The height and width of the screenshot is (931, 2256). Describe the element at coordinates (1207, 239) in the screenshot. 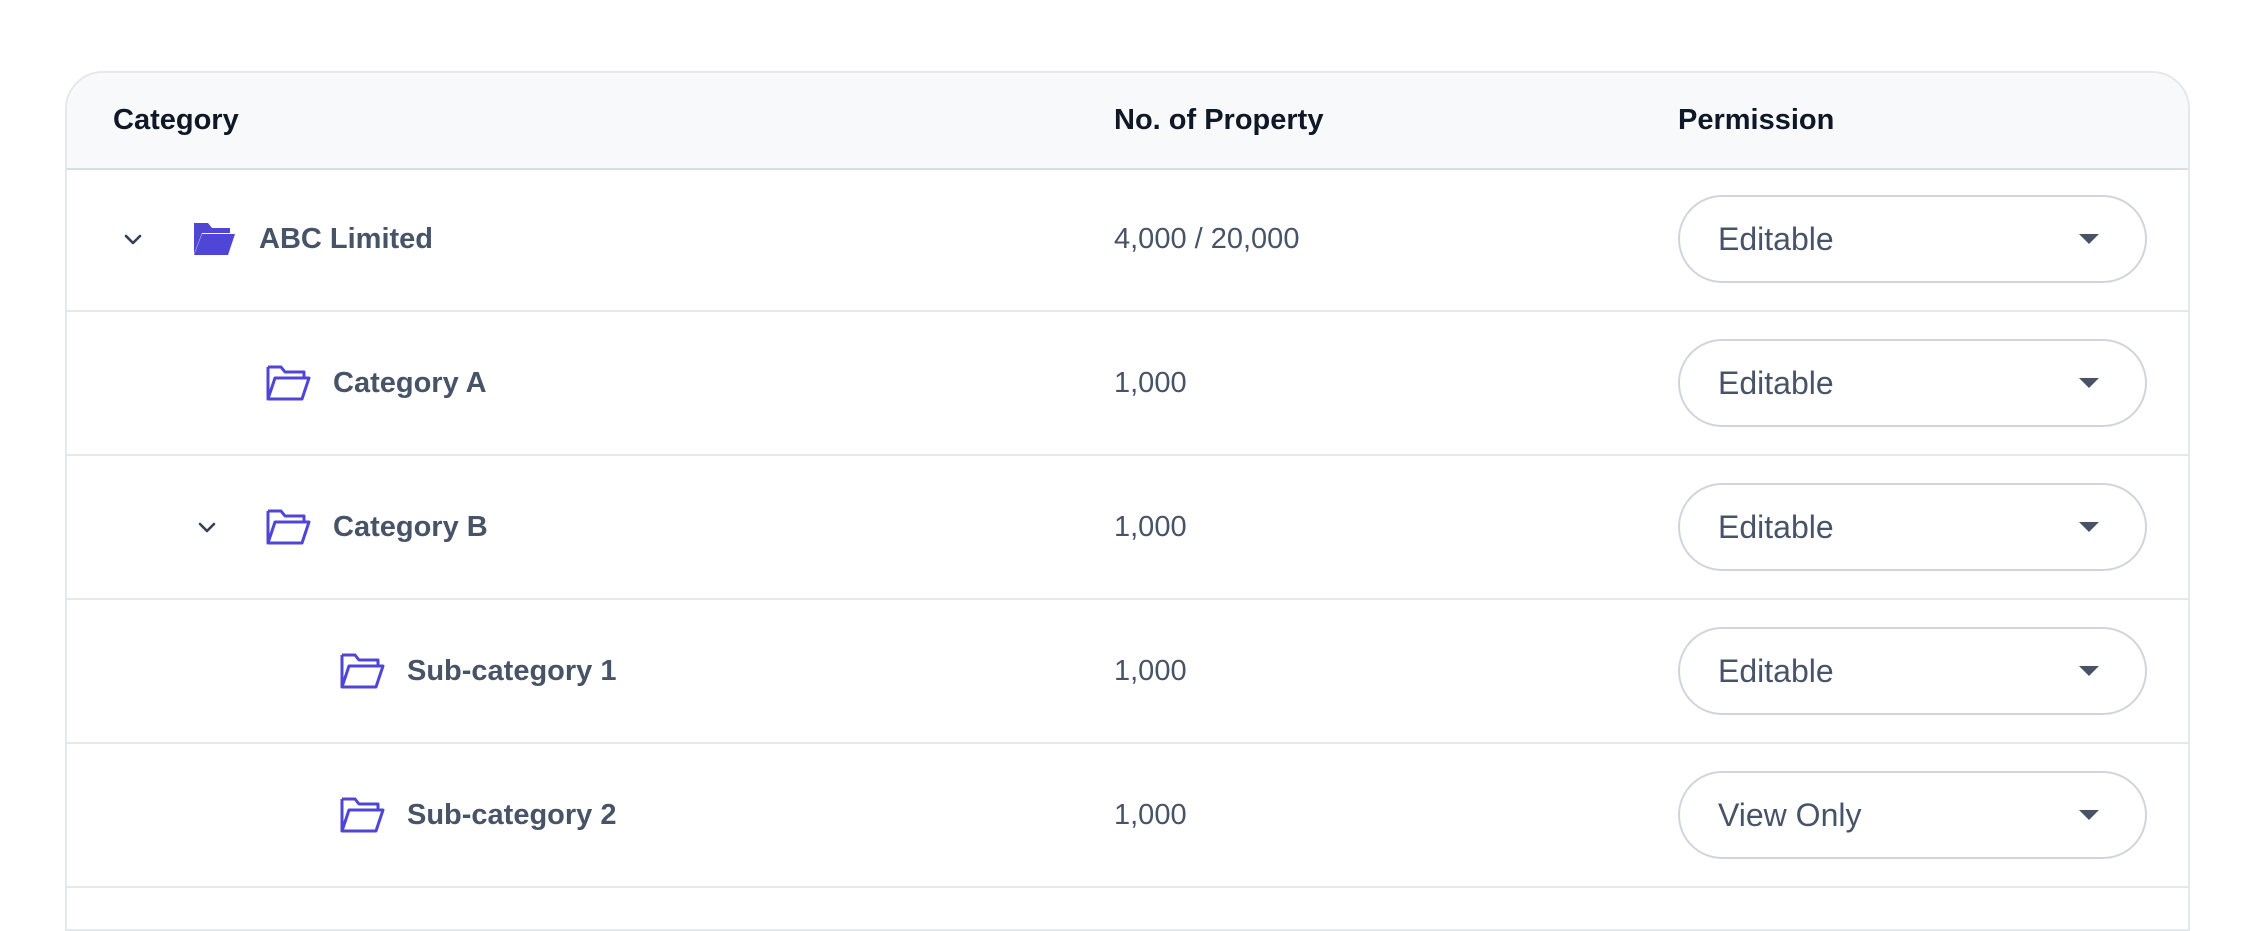

I see `property-count: 4,000 / 20,000` at that location.